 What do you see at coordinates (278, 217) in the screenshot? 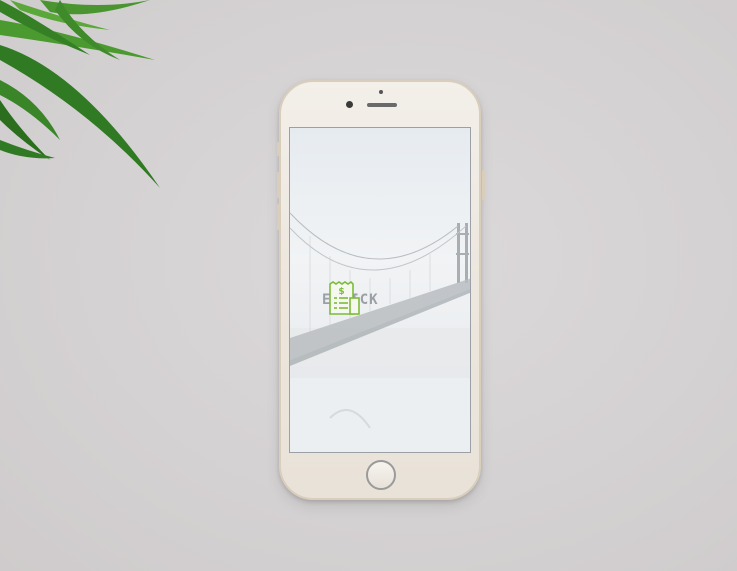
I see `volume-down-button` at bounding box center [278, 217].